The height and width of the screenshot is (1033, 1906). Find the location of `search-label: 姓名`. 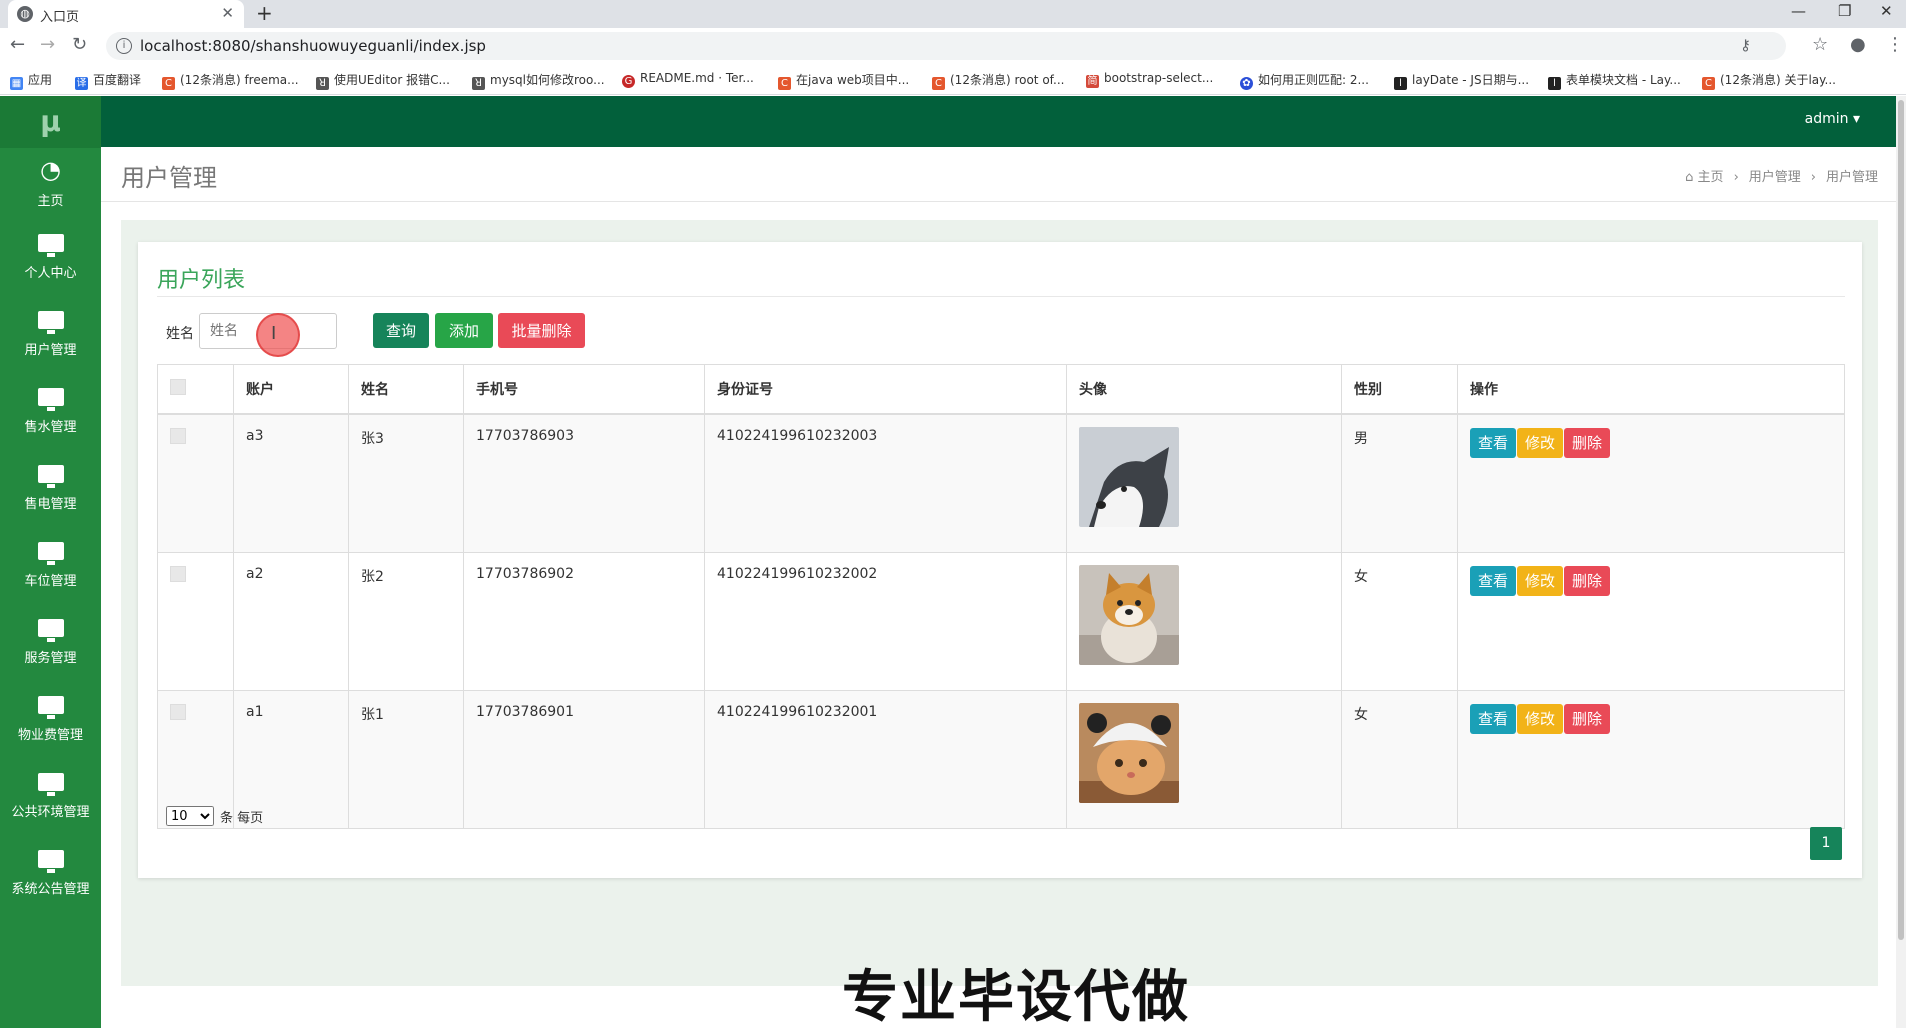

search-label: 姓名 is located at coordinates (180, 334).